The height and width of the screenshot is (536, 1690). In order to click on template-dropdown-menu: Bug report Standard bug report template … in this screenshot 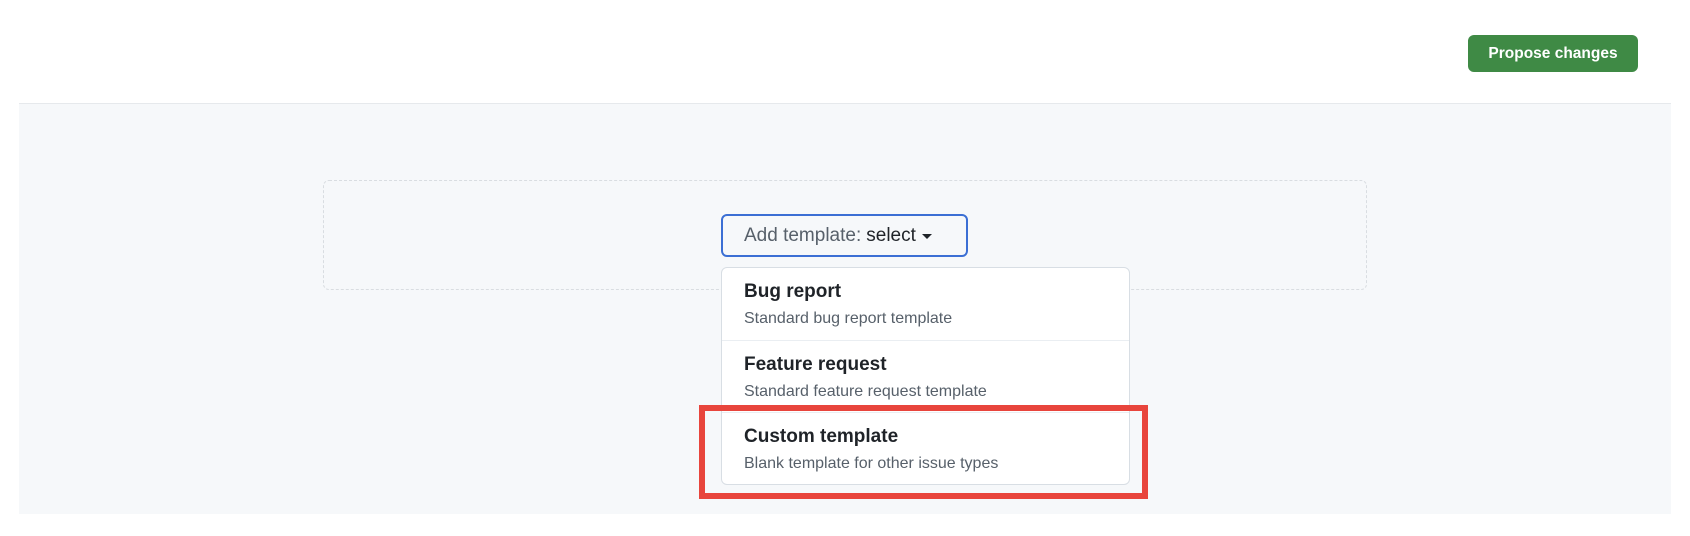, I will do `click(925, 376)`.